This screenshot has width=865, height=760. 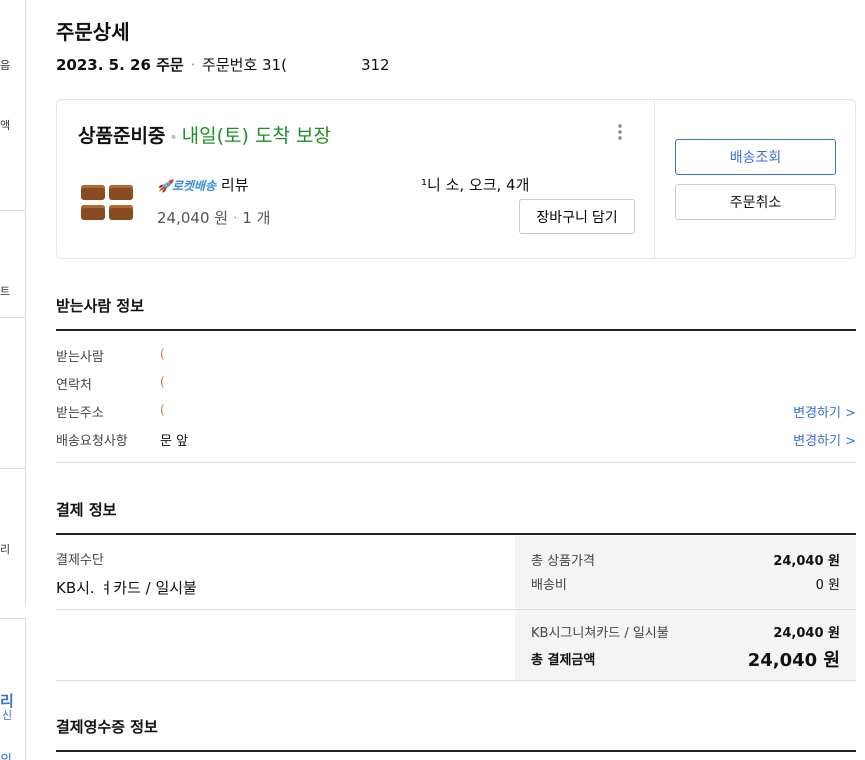 What do you see at coordinates (187, 186) in the screenshot?
I see `rocket-delivery-badge: 🚀로켓배송` at bounding box center [187, 186].